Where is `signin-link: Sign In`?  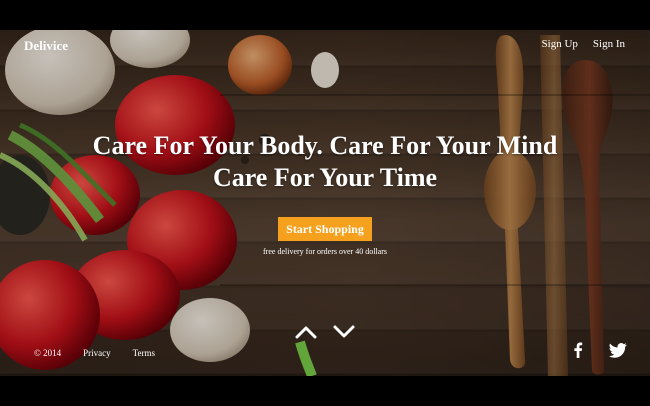 signin-link: Sign In is located at coordinates (609, 44).